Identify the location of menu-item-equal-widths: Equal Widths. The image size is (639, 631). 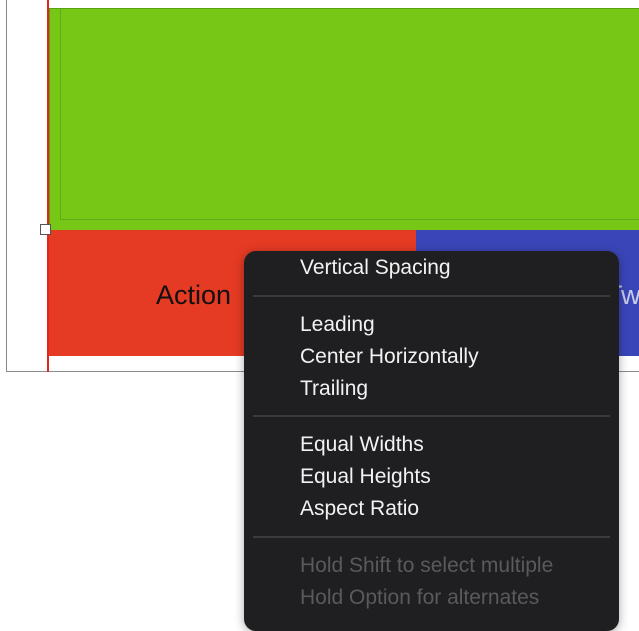
(362, 445).